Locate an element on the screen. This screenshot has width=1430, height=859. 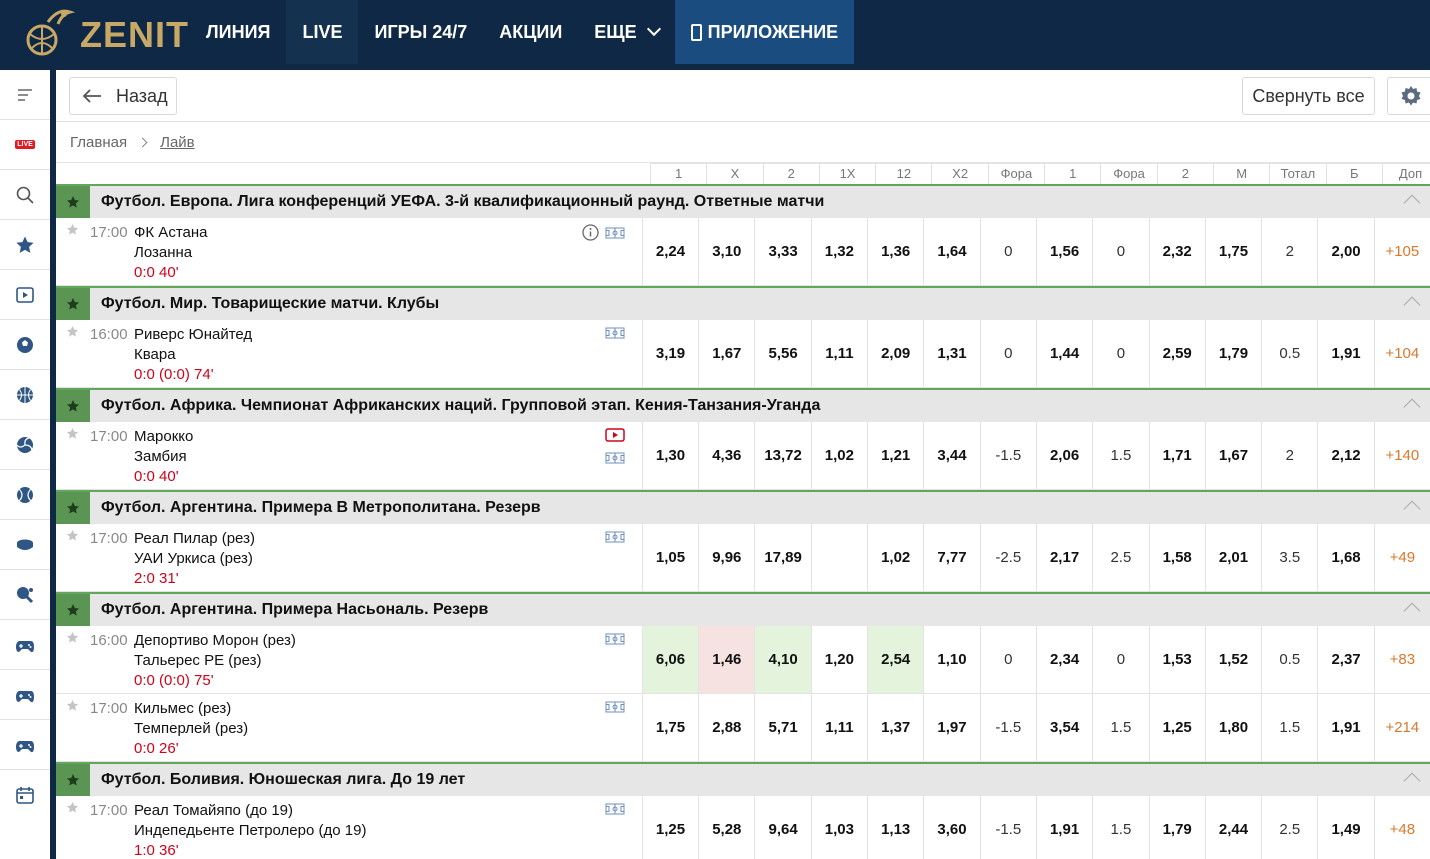
odd-cell: 1,46 is located at coordinates (726, 659).